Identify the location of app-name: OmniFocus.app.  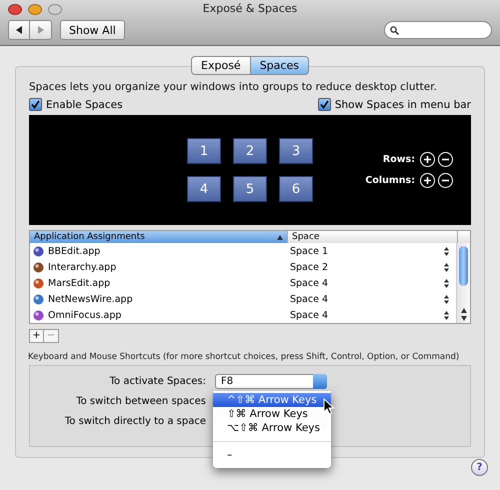
(85, 315).